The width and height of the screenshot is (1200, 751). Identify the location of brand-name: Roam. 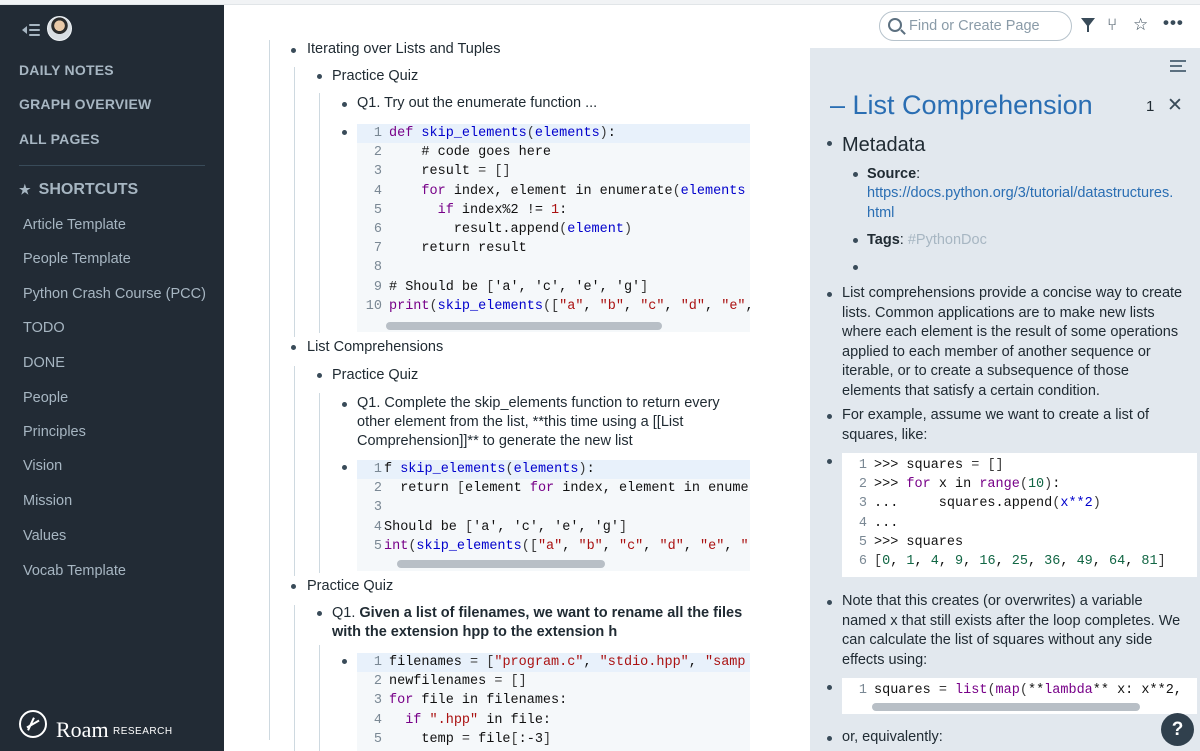
(82, 729).